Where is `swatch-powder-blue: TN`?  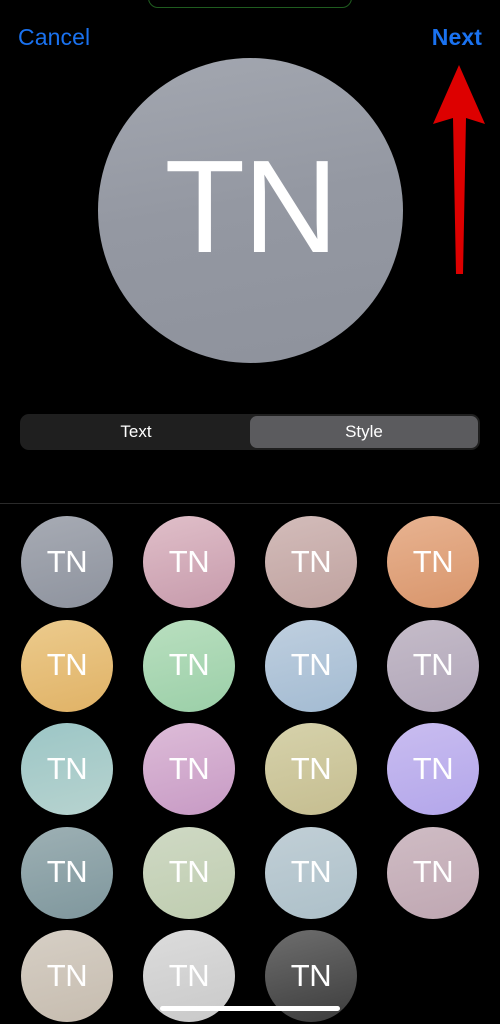 swatch-powder-blue: TN is located at coordinates (311, 665).